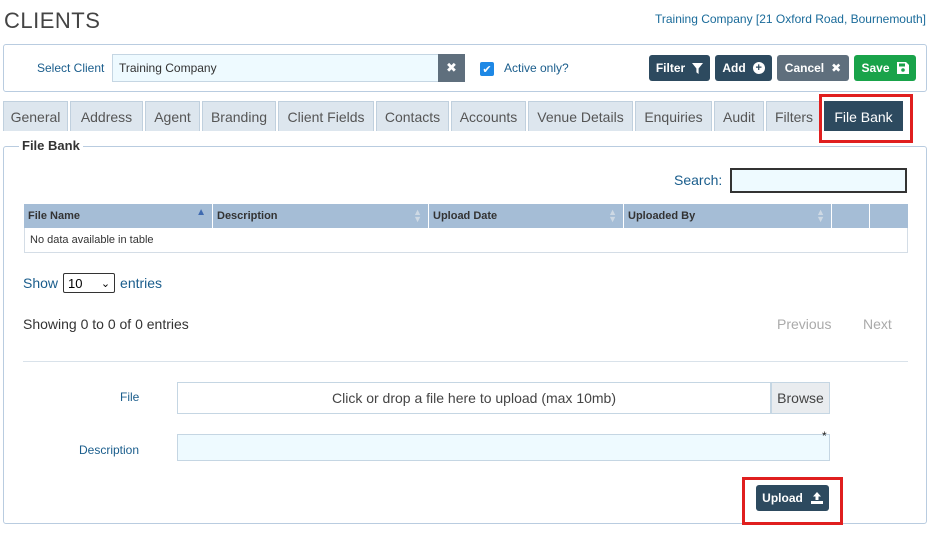  Describe the element at coordinates (794, 116) in the screenshot. I see `tab-filters: Filters` at that location.